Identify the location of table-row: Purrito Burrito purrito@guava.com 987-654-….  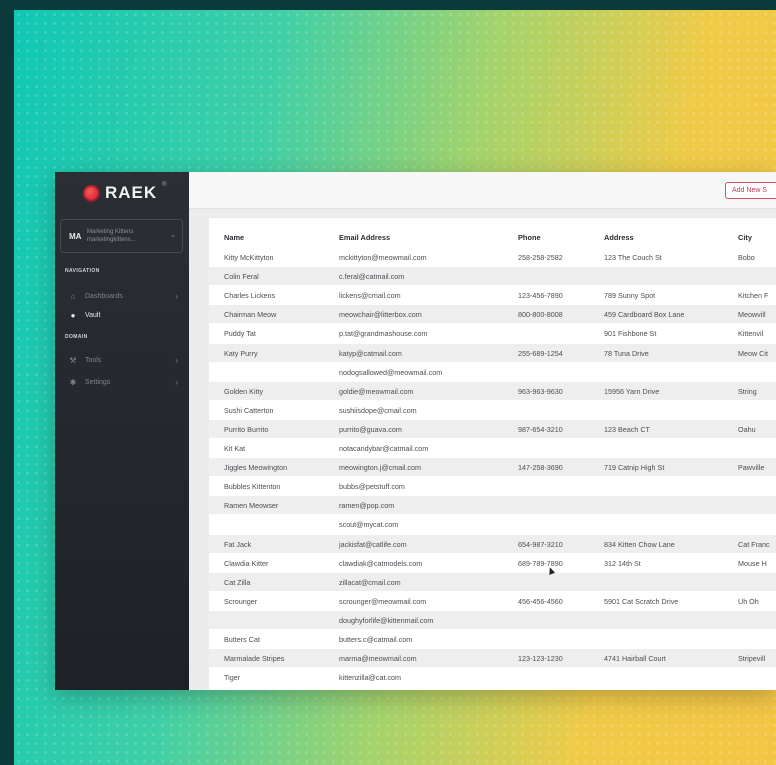
(492, 428).